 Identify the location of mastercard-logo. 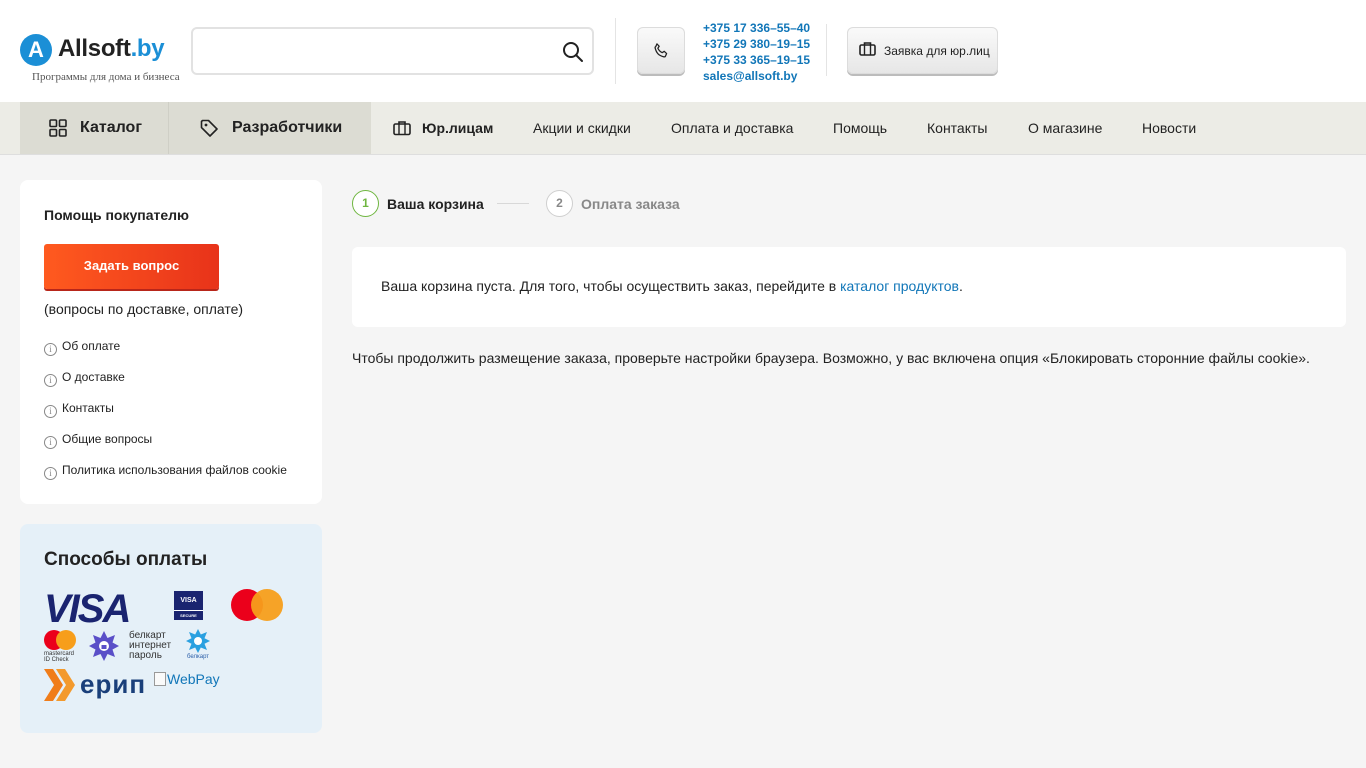
(257, 605).